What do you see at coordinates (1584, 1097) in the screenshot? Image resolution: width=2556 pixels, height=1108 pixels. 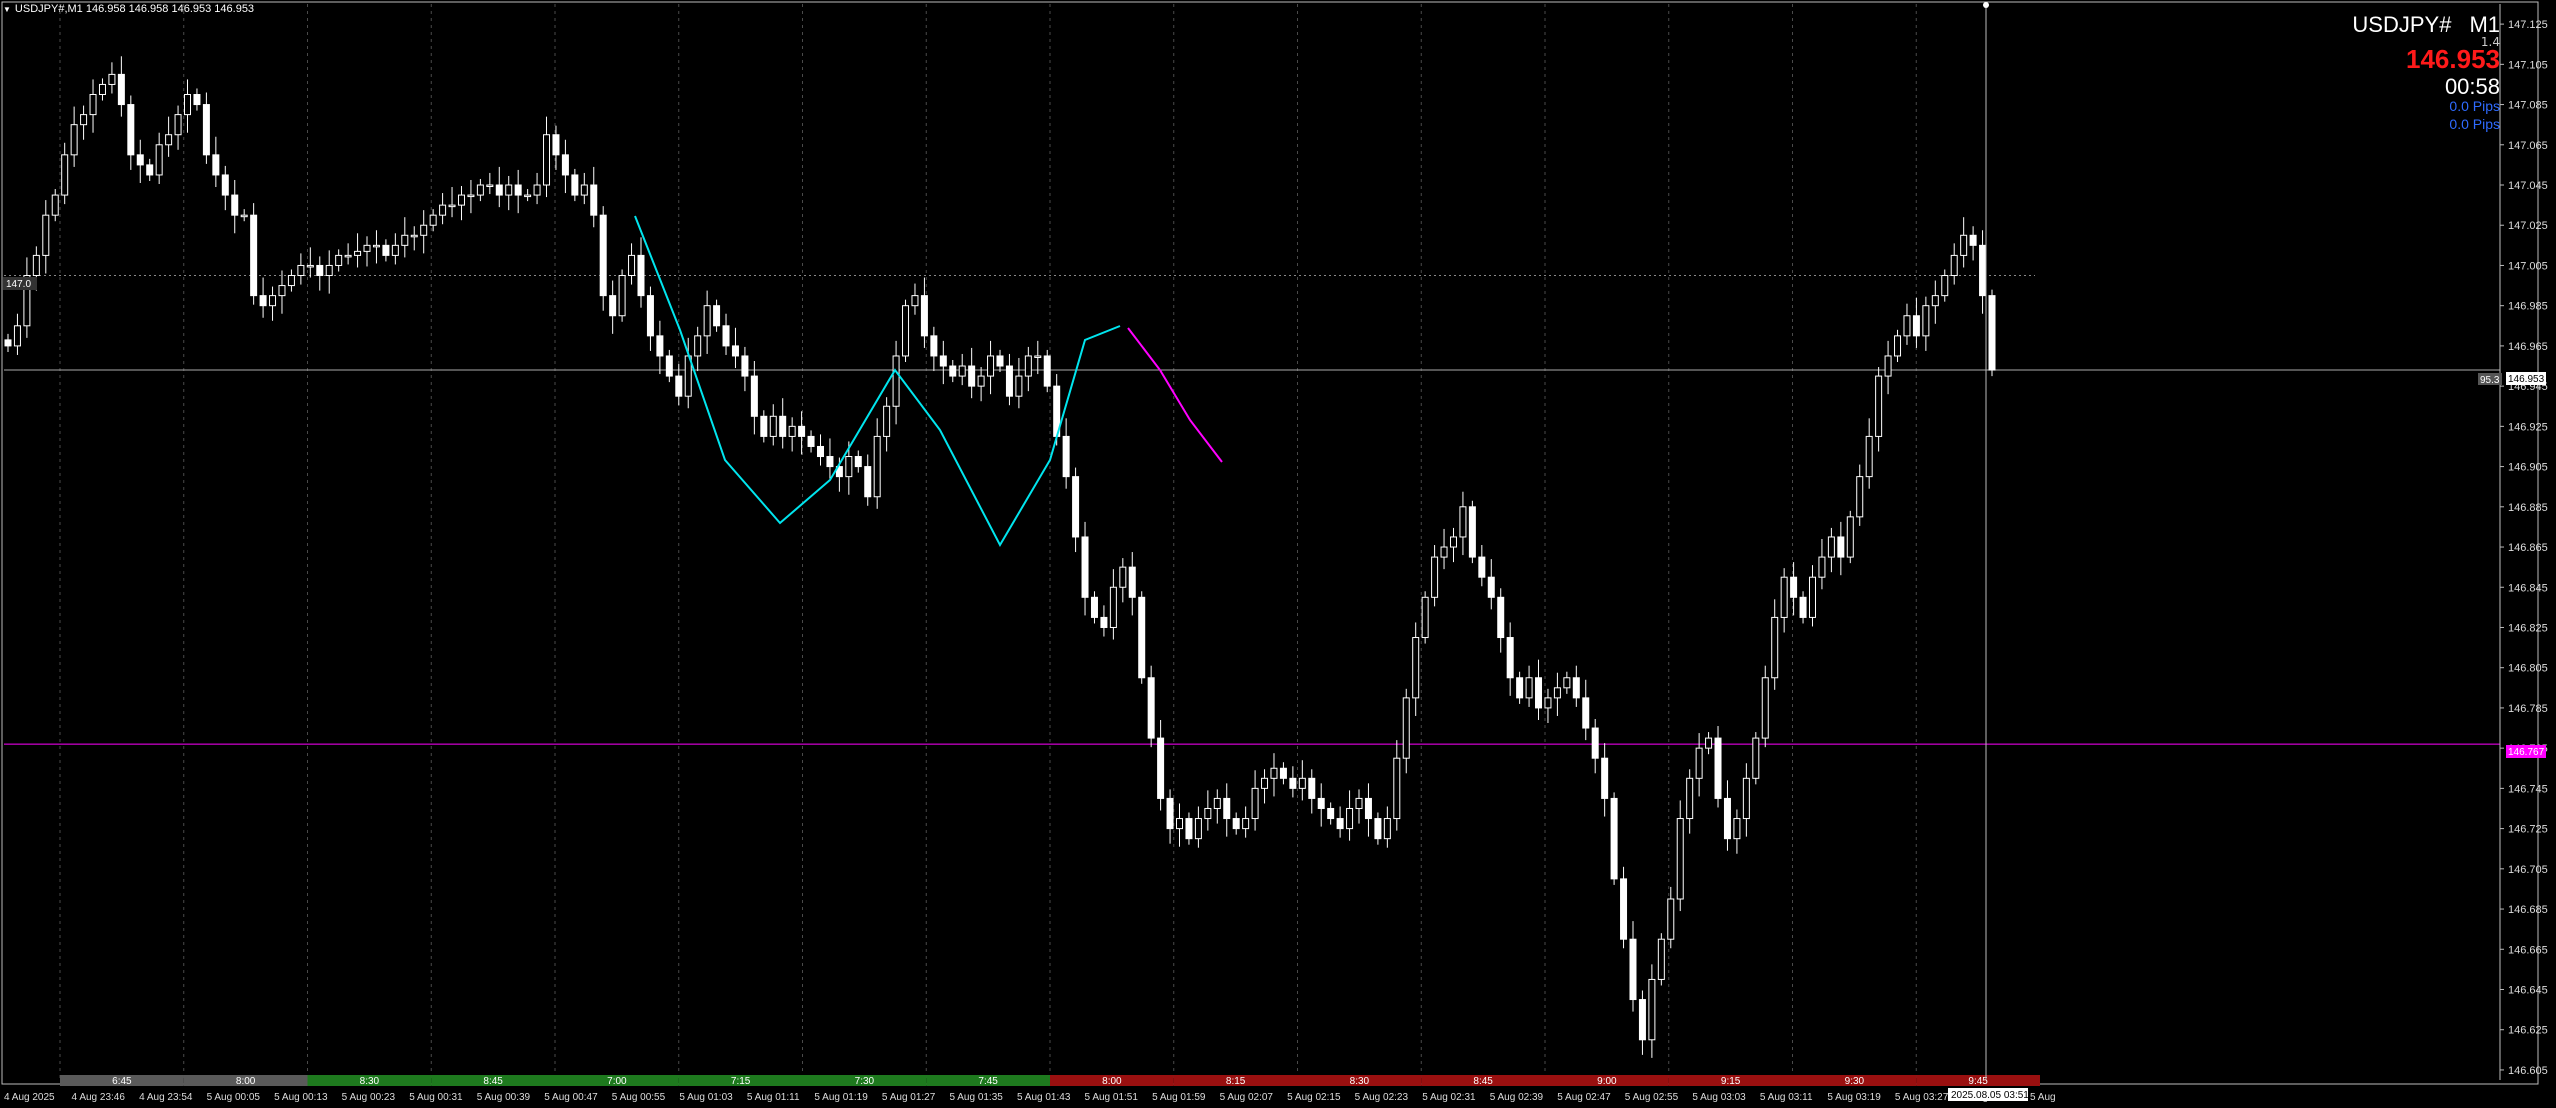 I see `time-tick-label: 5 Aug 02:47` at bounding box center [1584, 1097].